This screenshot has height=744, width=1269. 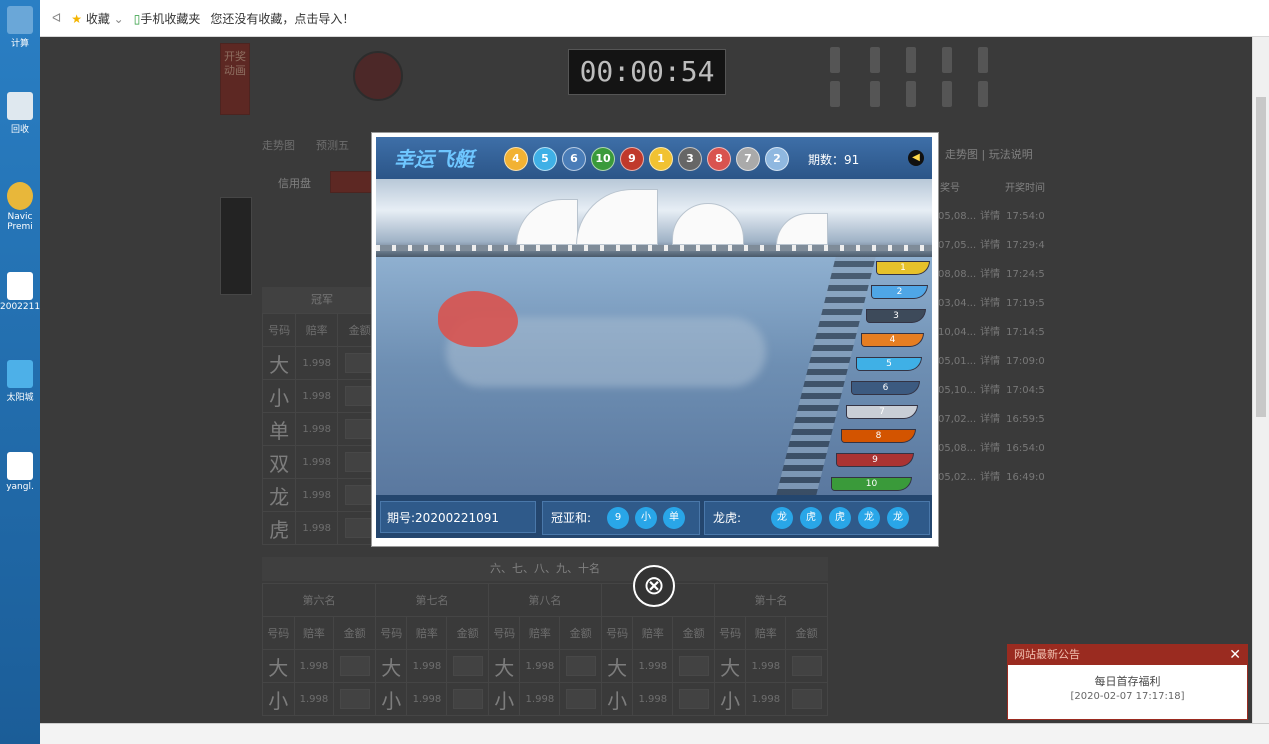 I want to click on star-icon: ★, so click(x=76, y=18).